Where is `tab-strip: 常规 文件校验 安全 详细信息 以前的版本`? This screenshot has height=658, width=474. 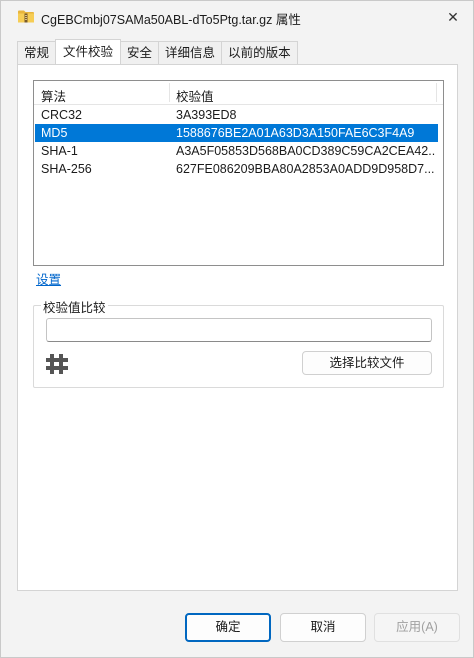
tab-strip: 常规 文件校验 安全 详细信息 以前的版本 is located at coordinates (157, 51).